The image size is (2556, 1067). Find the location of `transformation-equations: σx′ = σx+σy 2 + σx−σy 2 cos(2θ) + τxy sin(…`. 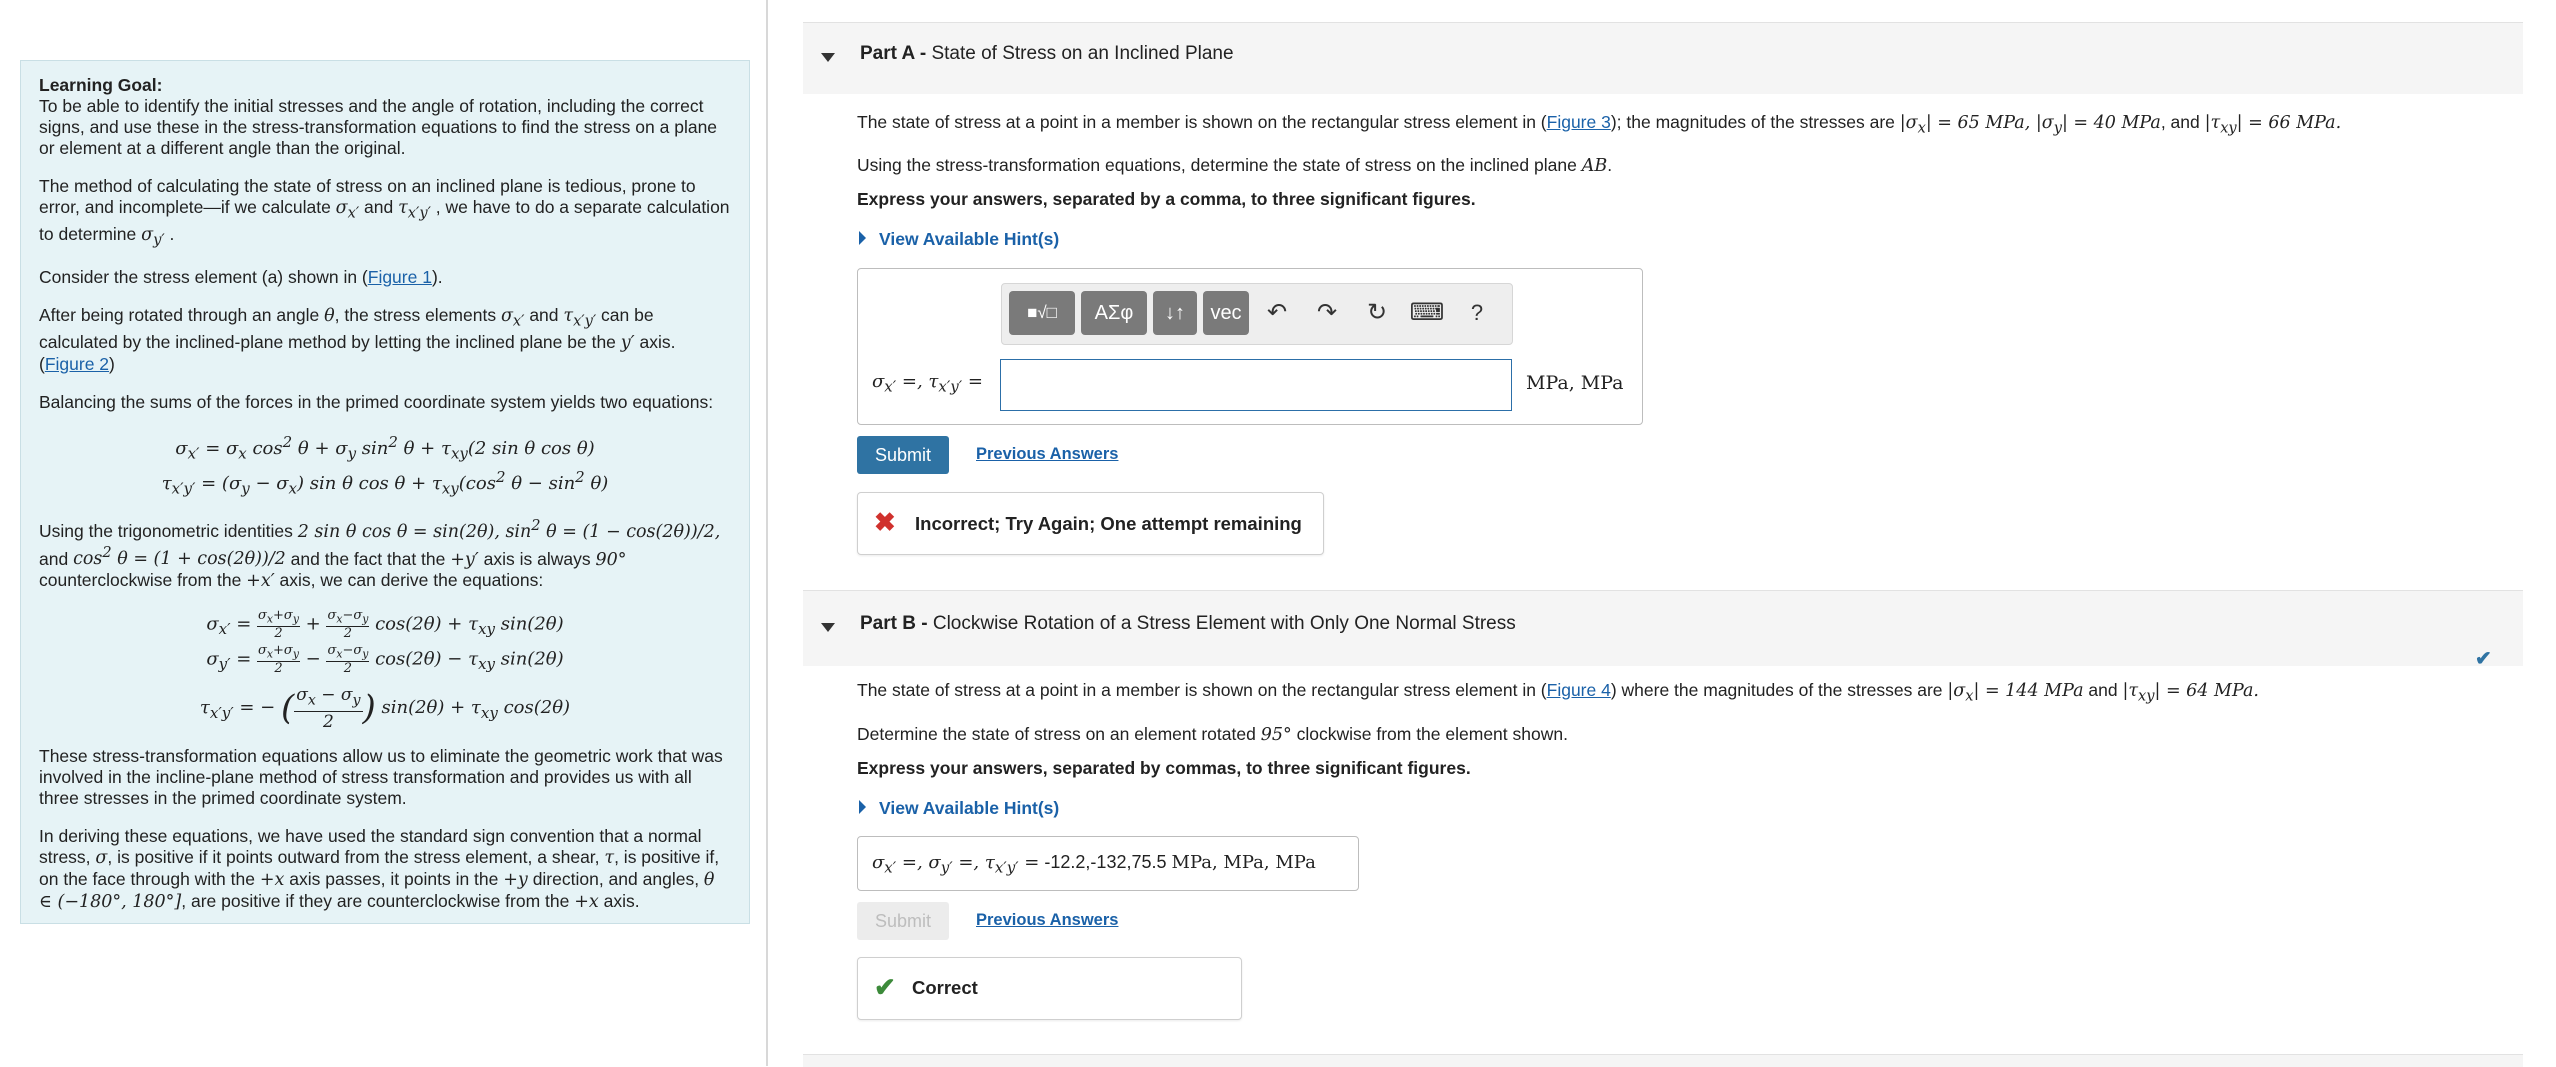

transformation-equations: σx′ = σx+σy 2 + σx−σy 2 cos(2θ) + τxy sin(… is located at coordinates (385, 670).